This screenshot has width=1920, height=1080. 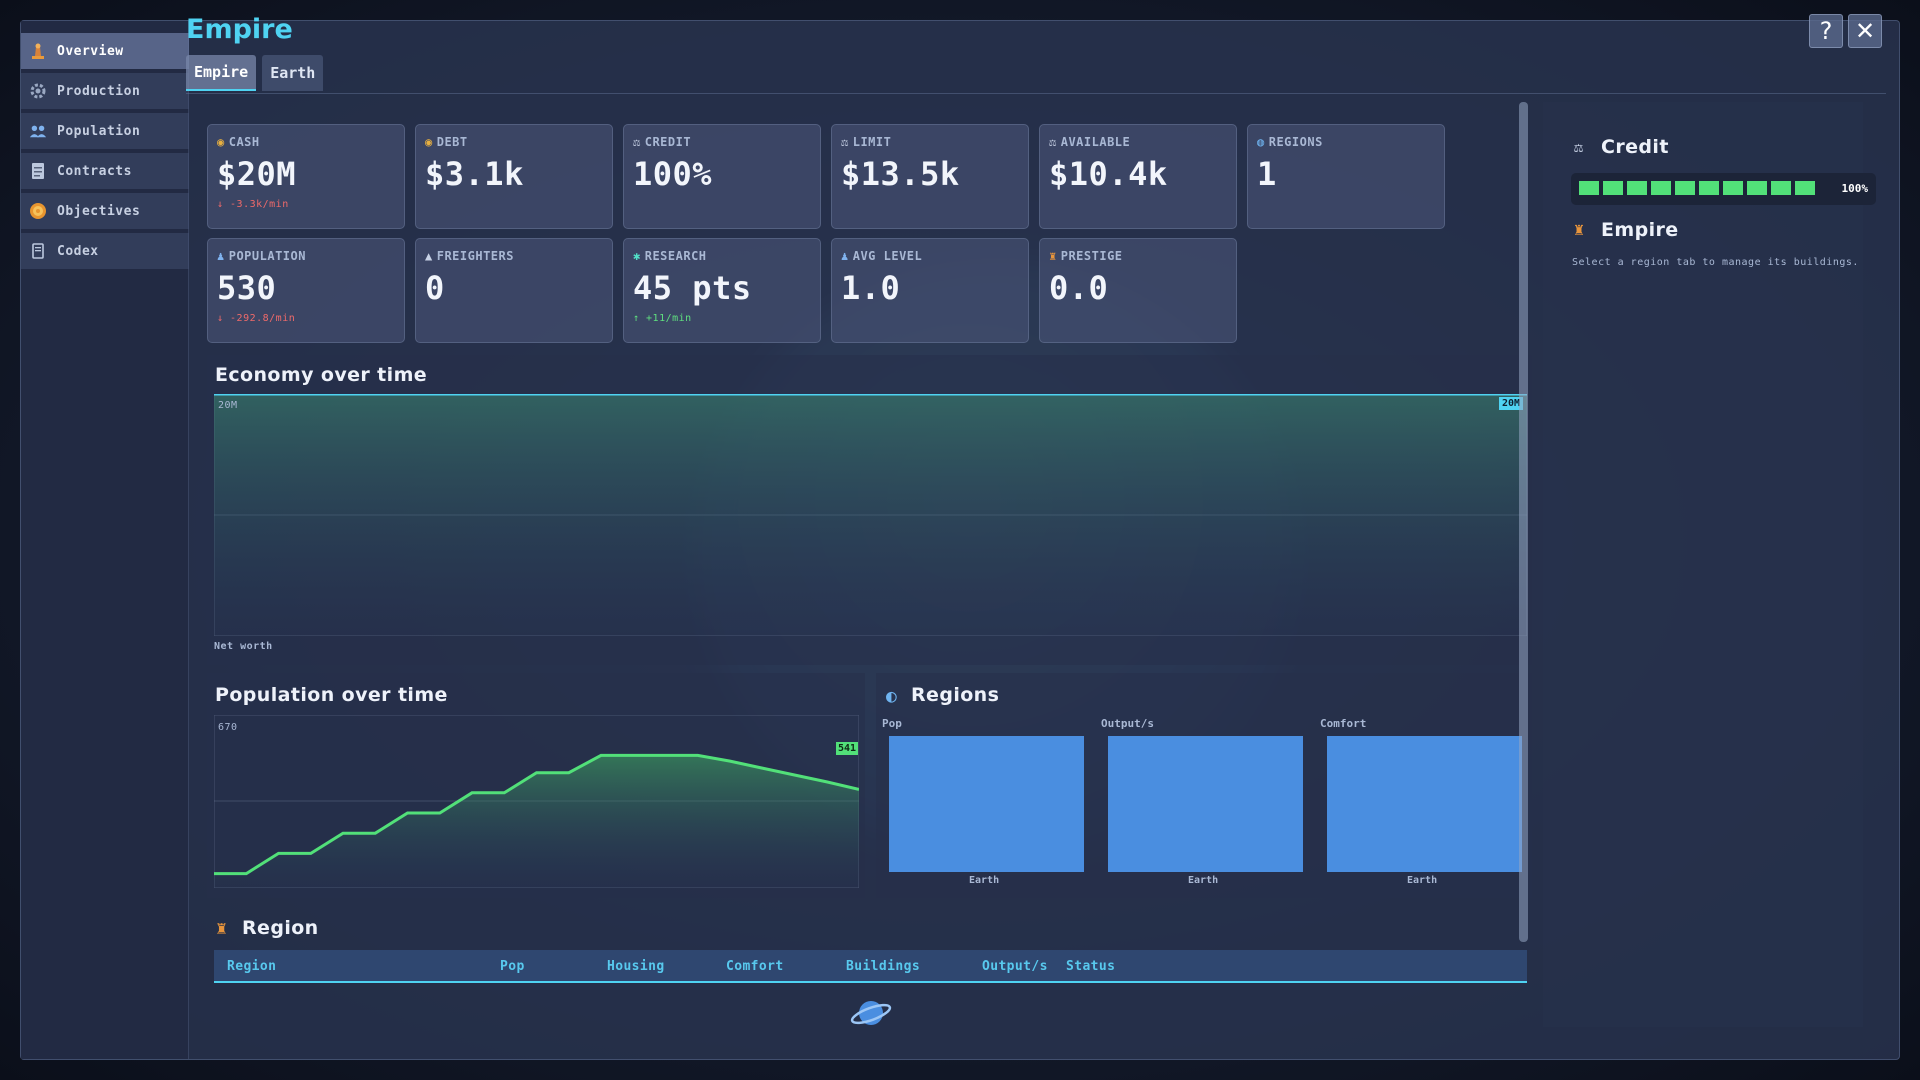 I want to click on stat-delta: ↓ -292.8/min, so click(x=256, y=318).